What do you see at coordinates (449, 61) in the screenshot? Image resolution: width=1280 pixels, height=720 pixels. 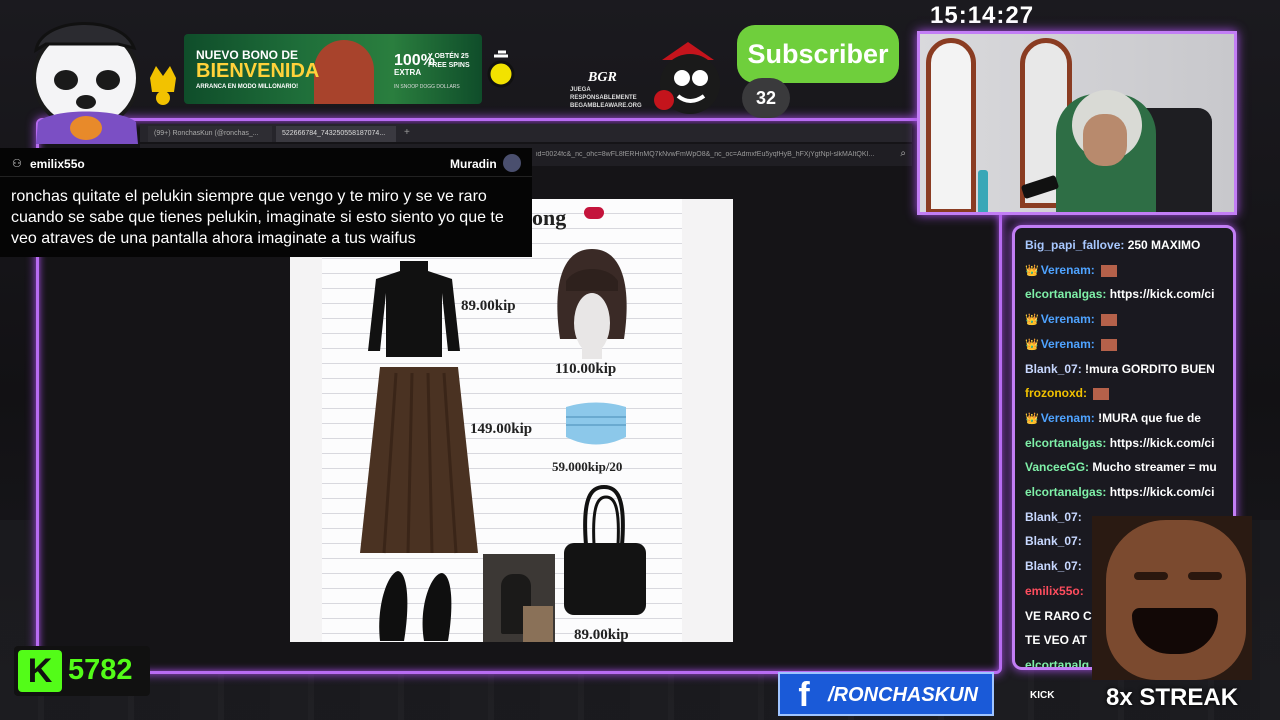 I see `promo-spins: Y OBTÉN 25 FREE SPINS` at bounding box center [449, 61].